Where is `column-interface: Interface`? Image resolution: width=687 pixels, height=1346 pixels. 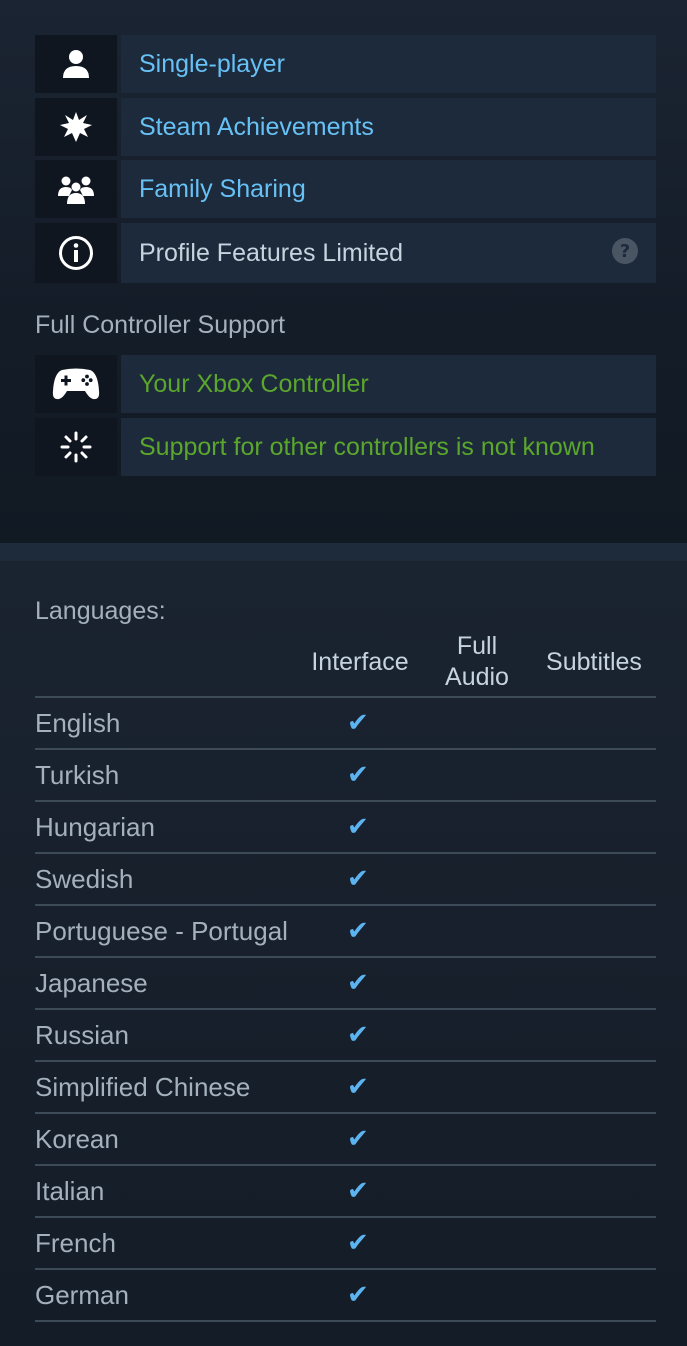
column-interface: Interface is located at coordinates (360, 662).